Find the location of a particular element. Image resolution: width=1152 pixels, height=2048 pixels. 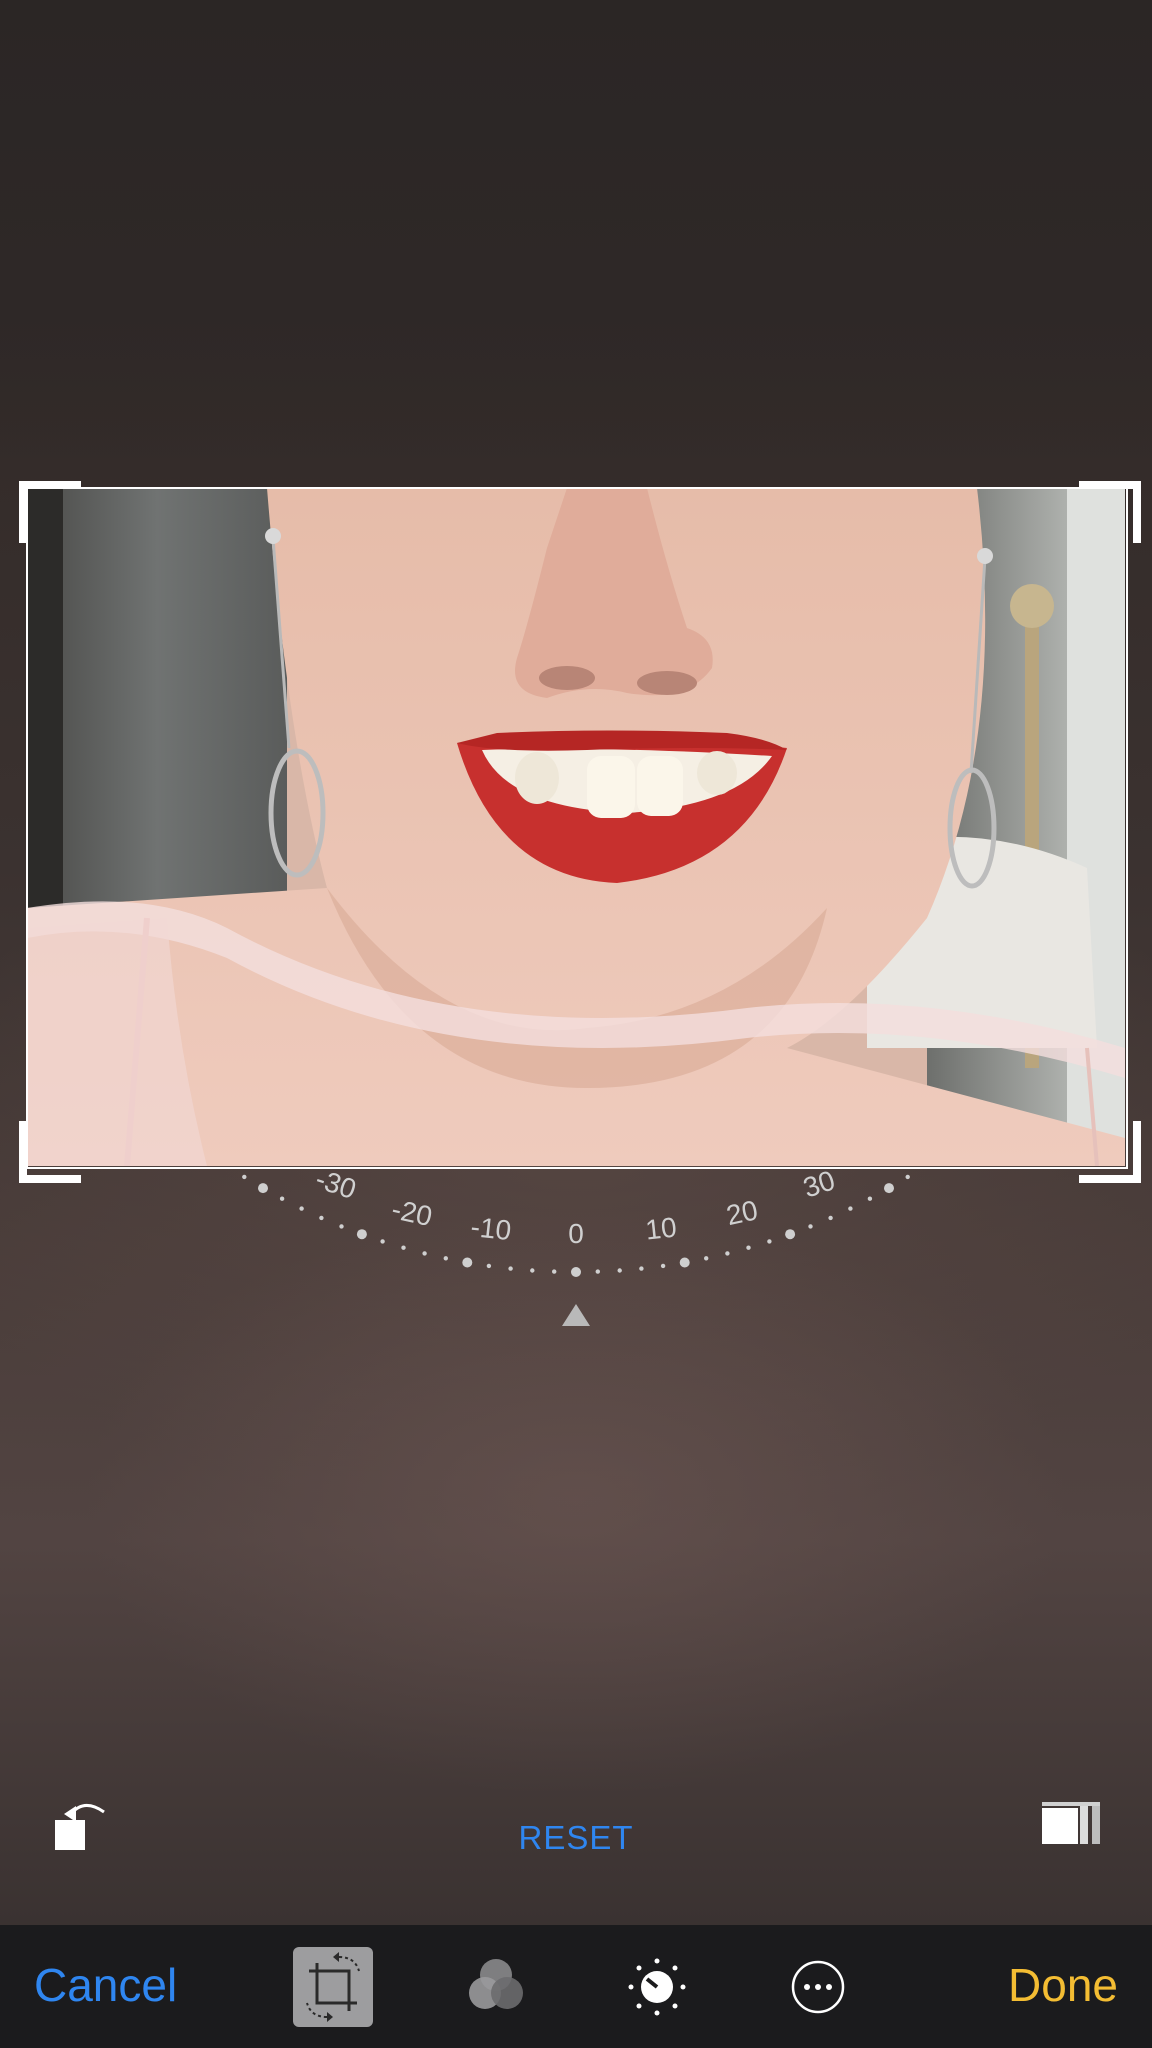

more-tool-button is located at coordinates (818, 1987).